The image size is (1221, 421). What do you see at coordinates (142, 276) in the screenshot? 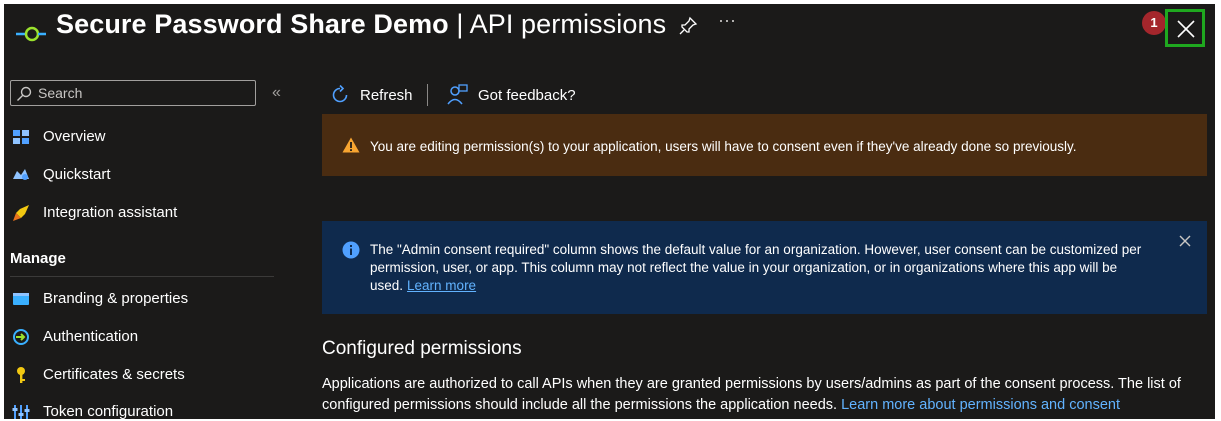
I see `section-divider` at bounding box center [142, 276].